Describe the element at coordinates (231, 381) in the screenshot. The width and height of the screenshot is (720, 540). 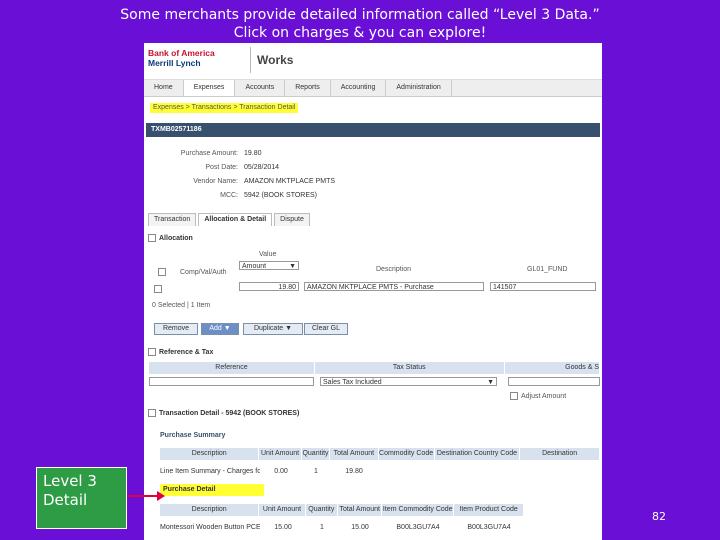
I see `reference-field` at that location.